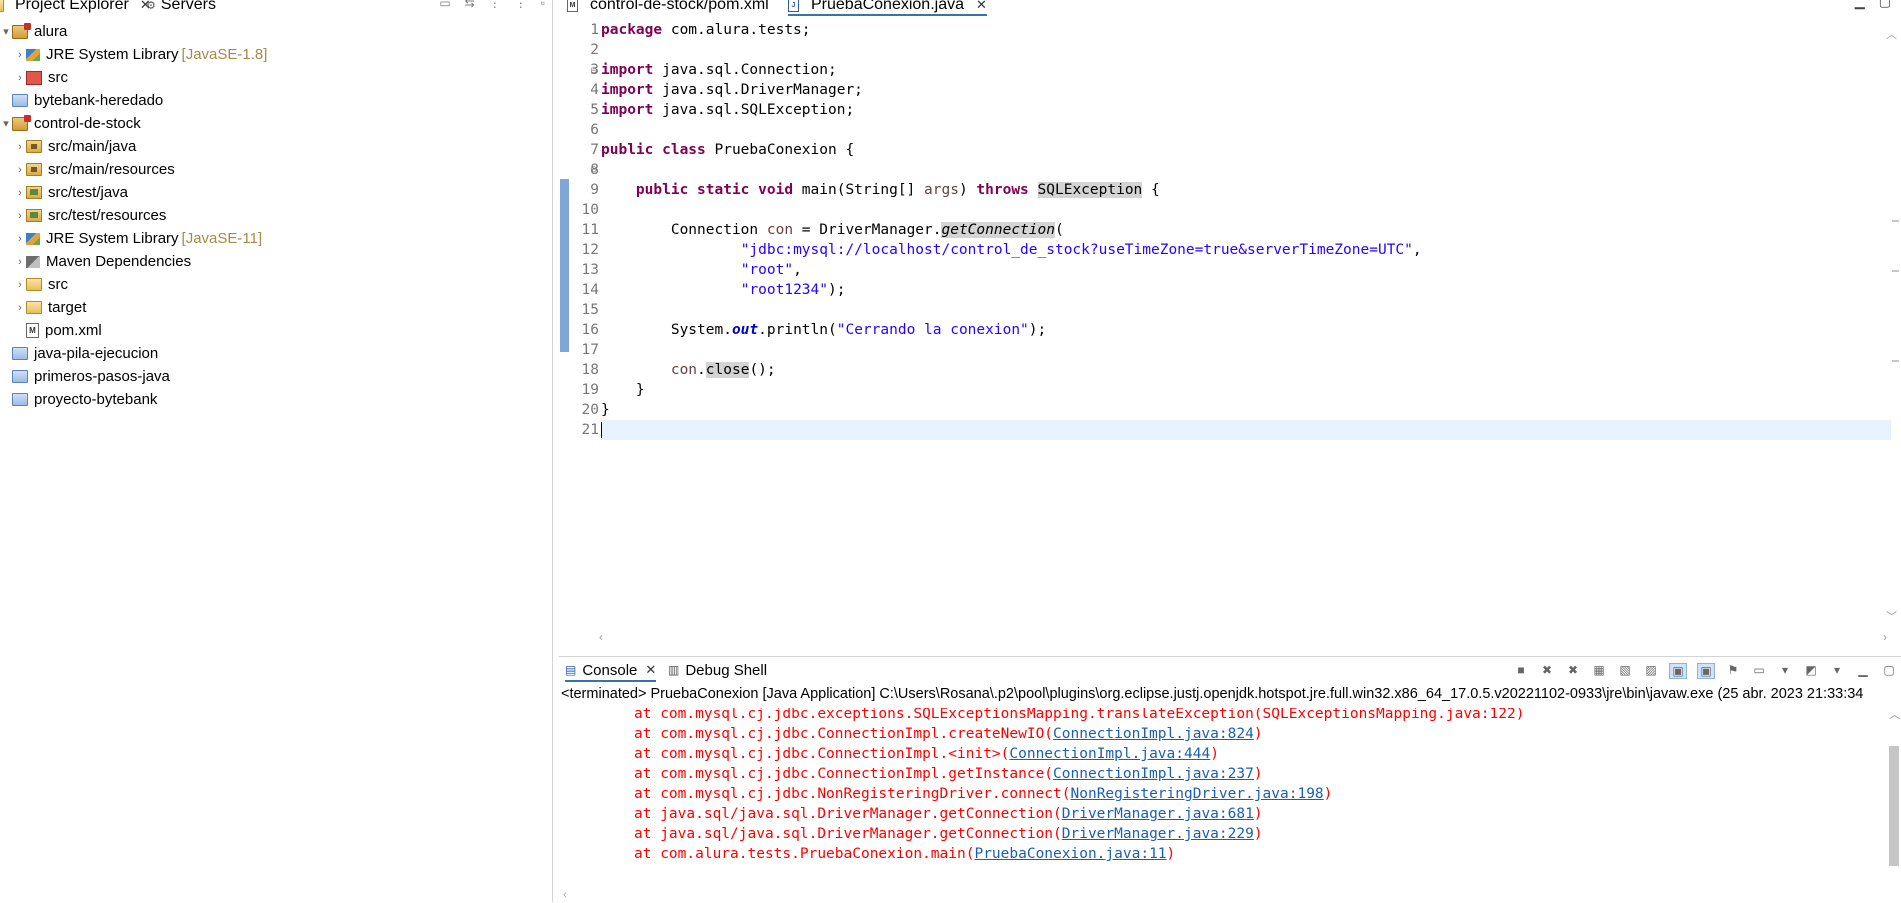  I want to click on scroll-right-icon: ›, so click(1885, 637).